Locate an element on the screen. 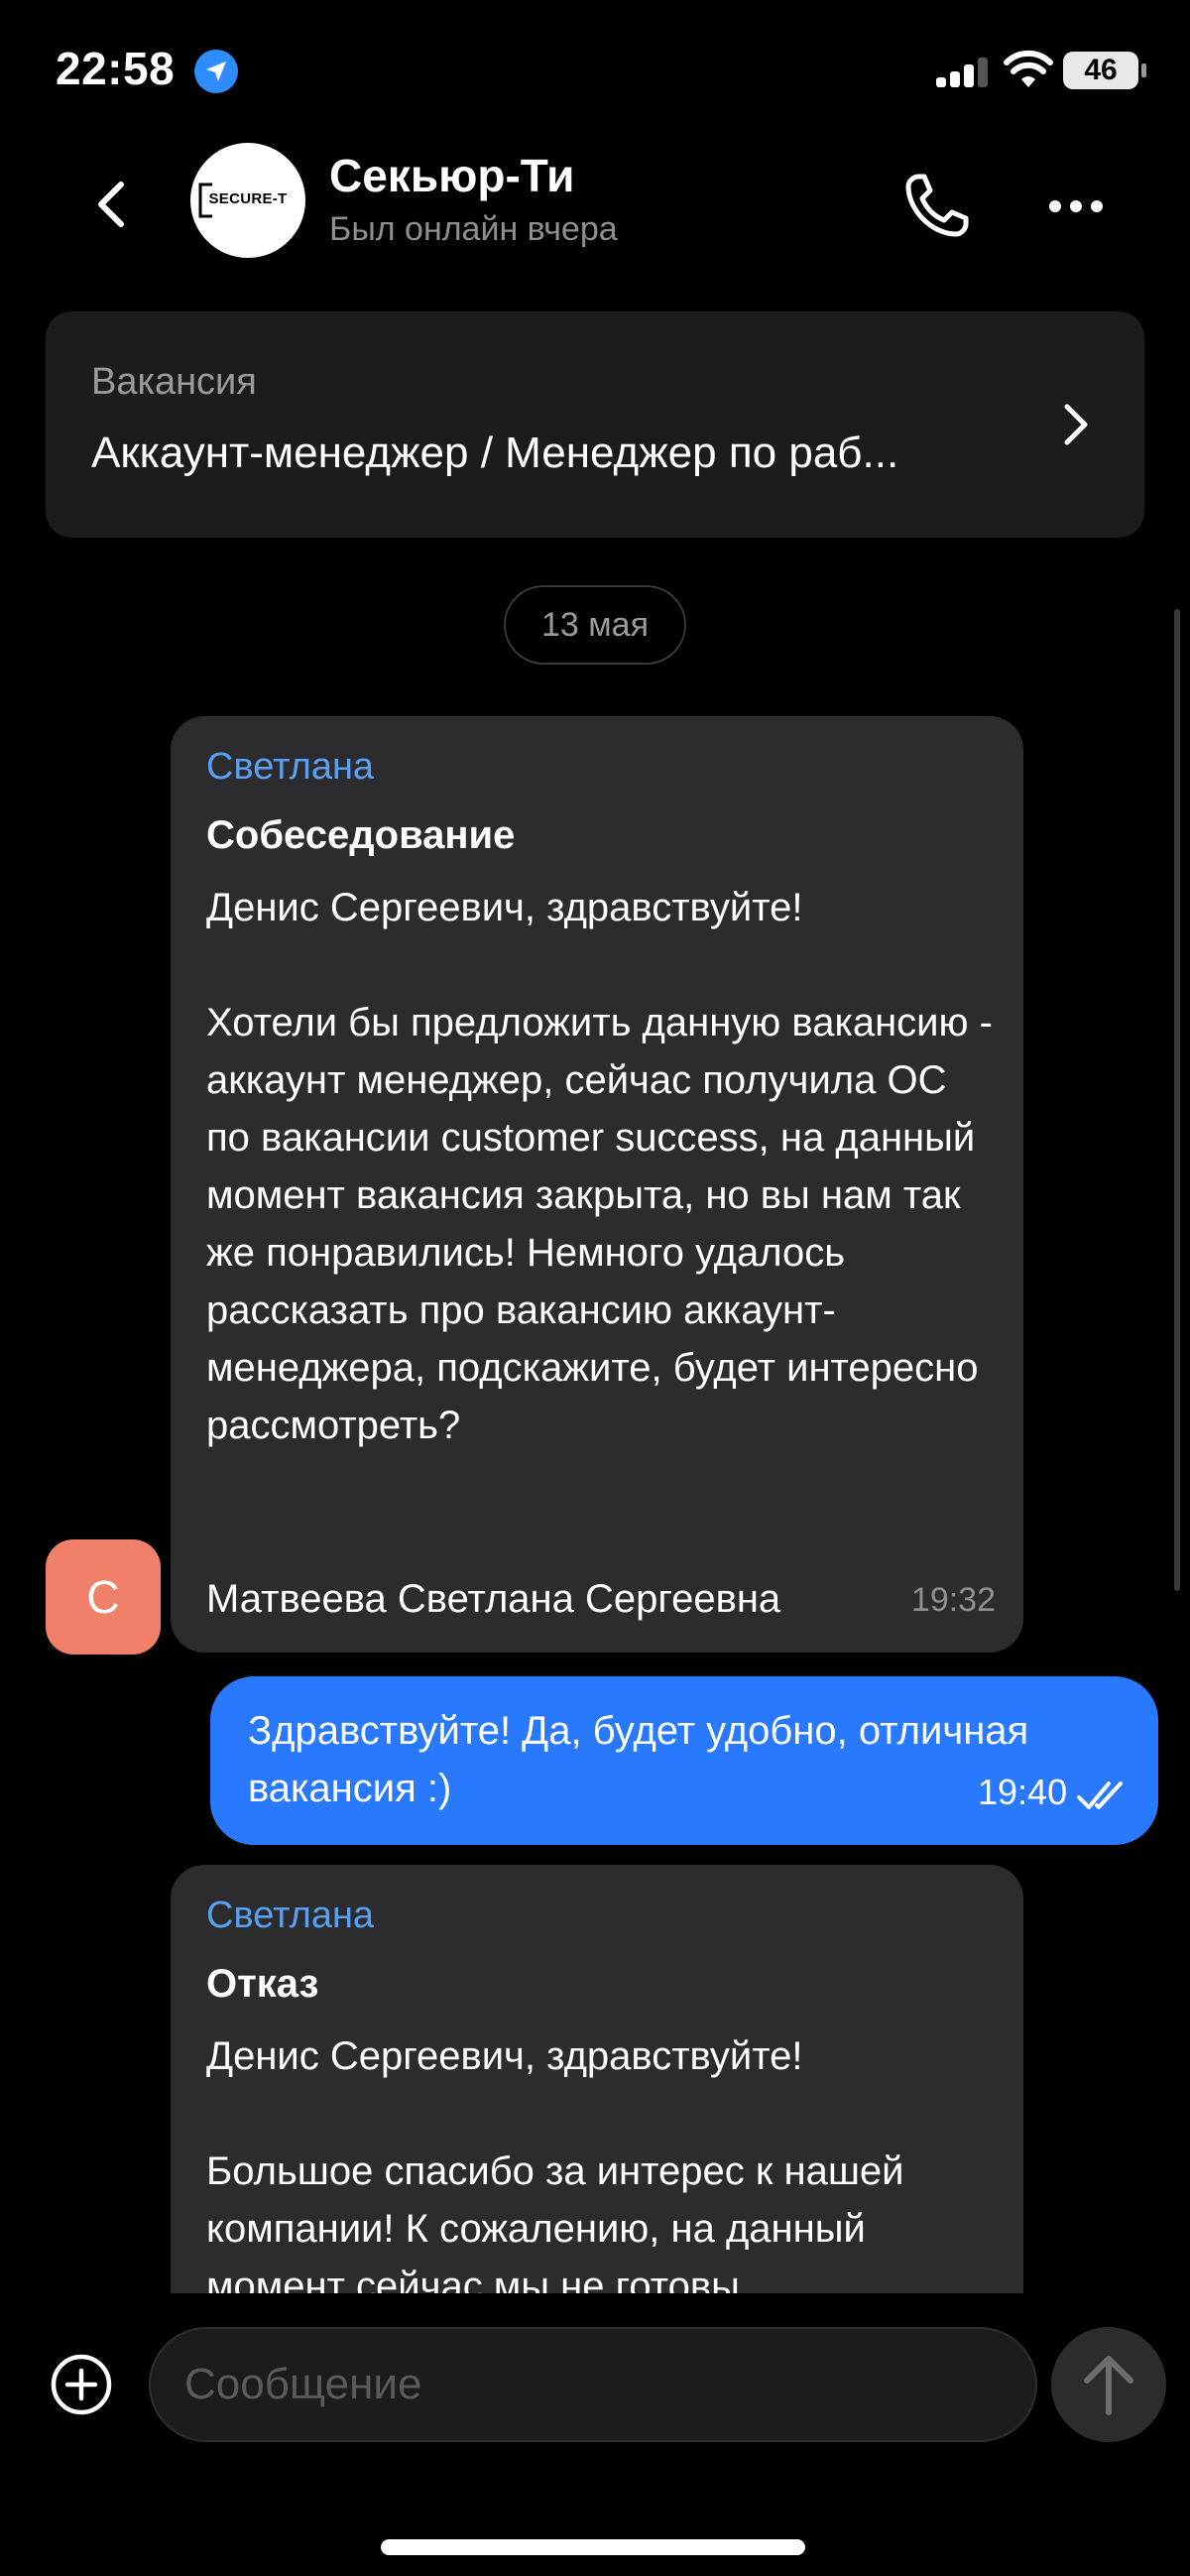 Image resolution: width=1190 pixels, height=2576 pixels. attach-button is located at coordinates (81, 2384).